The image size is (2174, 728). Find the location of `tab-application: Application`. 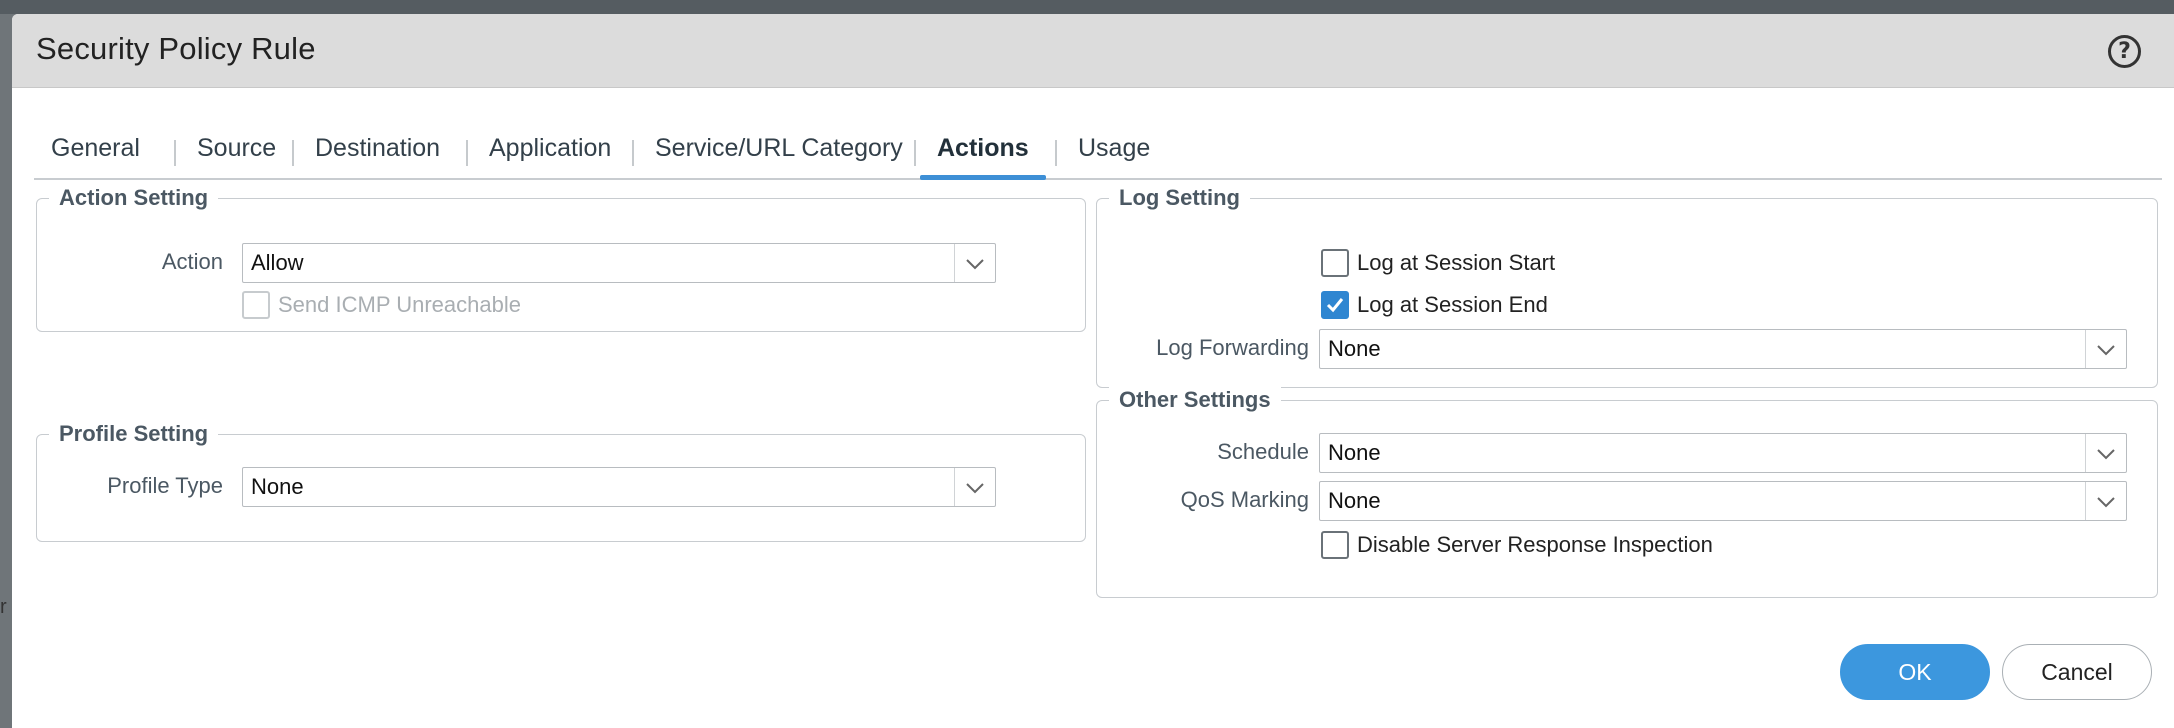

tab-application: Application is located at coordinates (550, 148).